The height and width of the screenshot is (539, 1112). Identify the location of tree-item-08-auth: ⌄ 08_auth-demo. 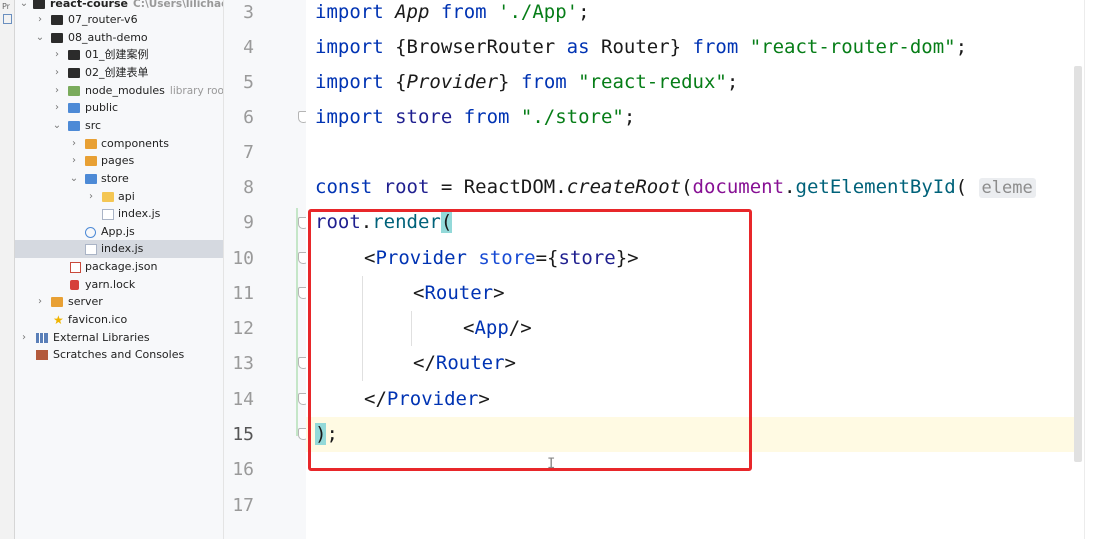
(119, 38).